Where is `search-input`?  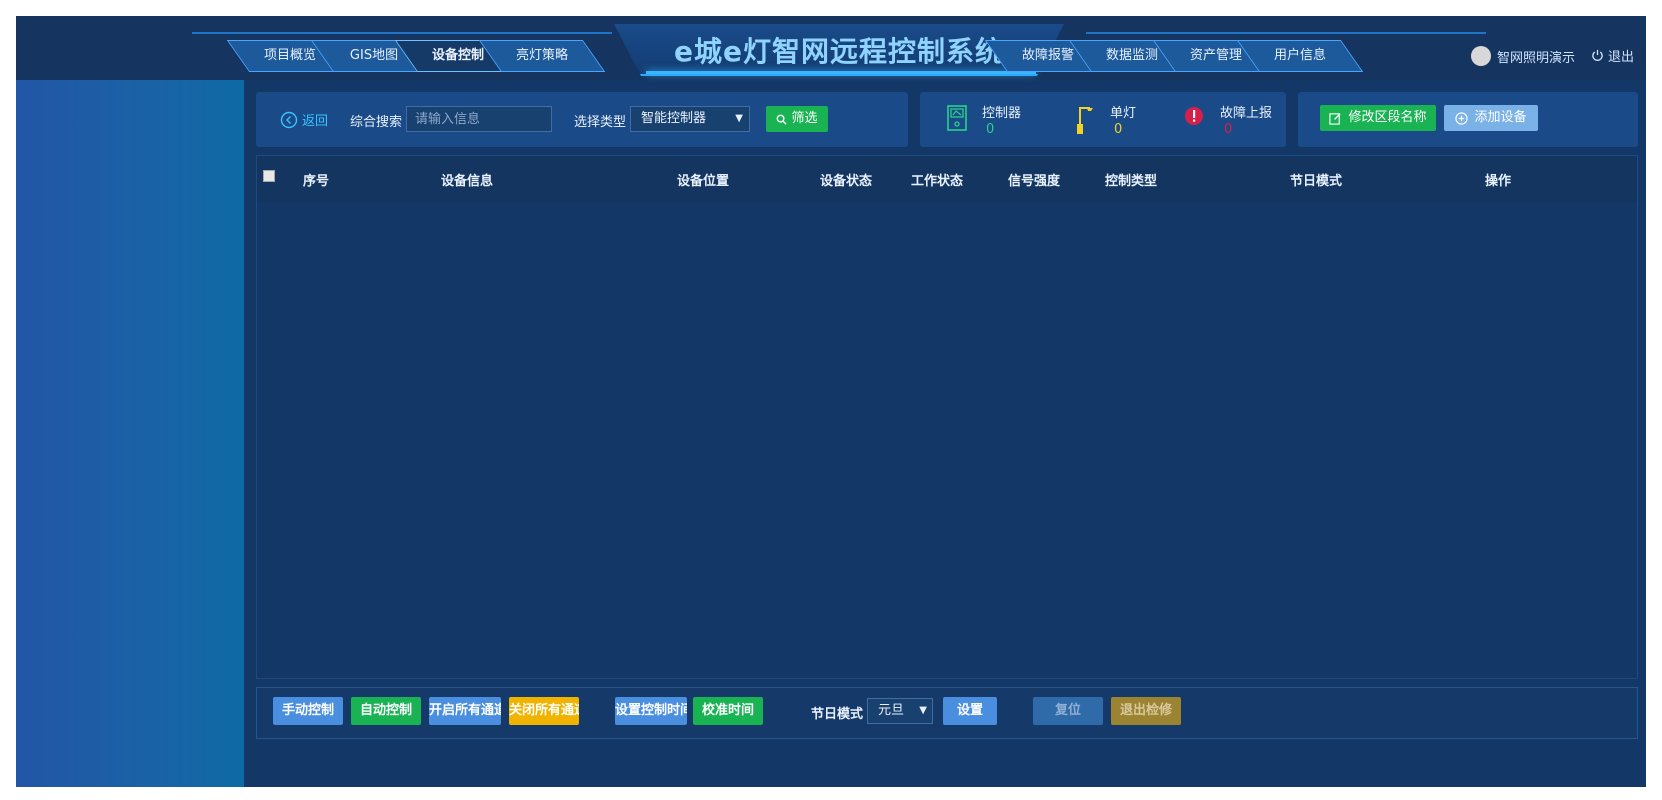 search-input is located at coordinates (479, 119).